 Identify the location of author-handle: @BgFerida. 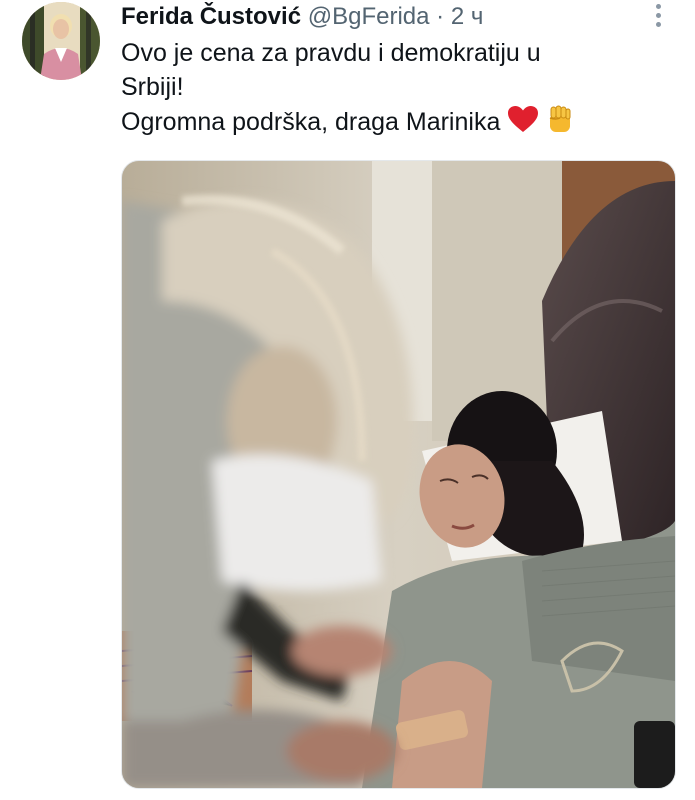
(369, 16).